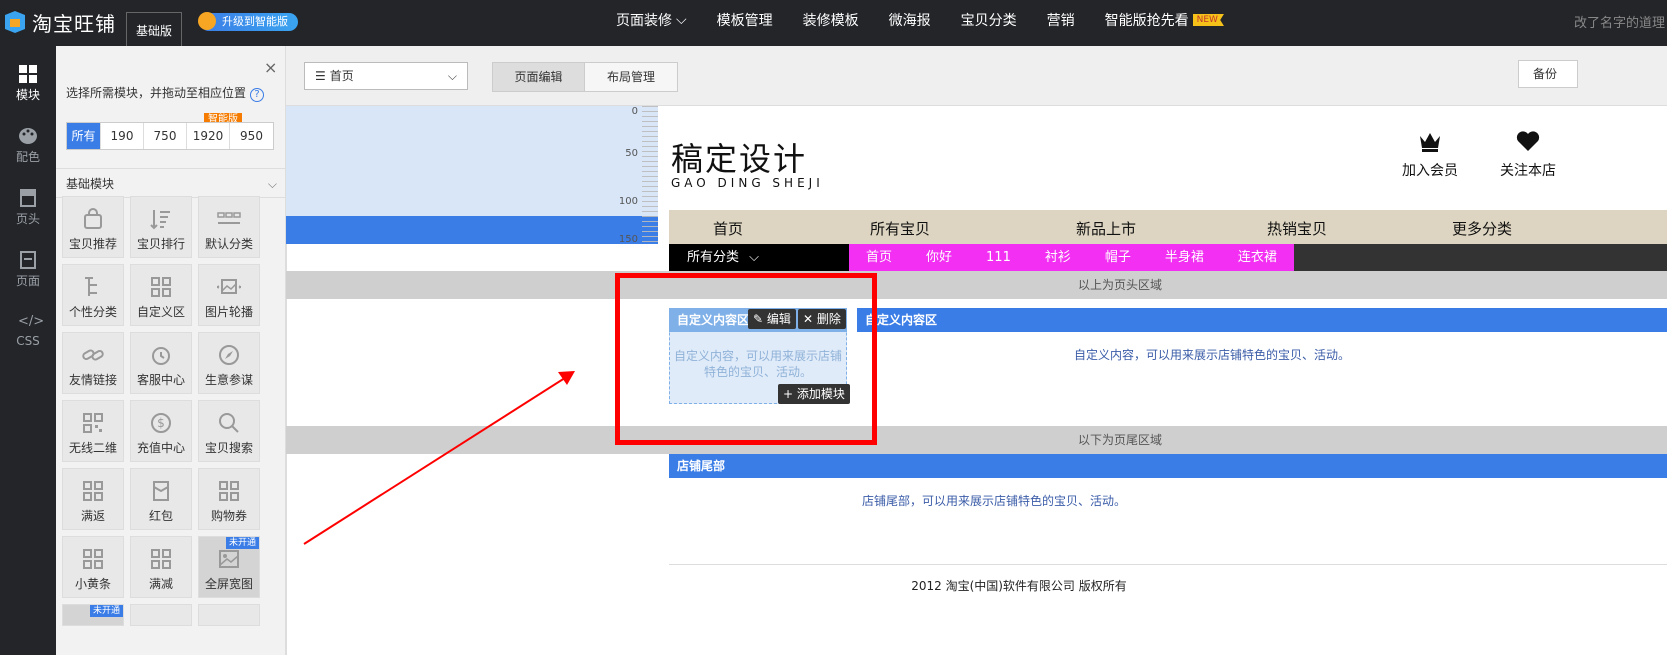 The width and height of the screenshot is (1667, 655). Describe the element at coordinates (989, 20) in the screenshot. I see `topnav-item-category: 宝贝分类` at that location.